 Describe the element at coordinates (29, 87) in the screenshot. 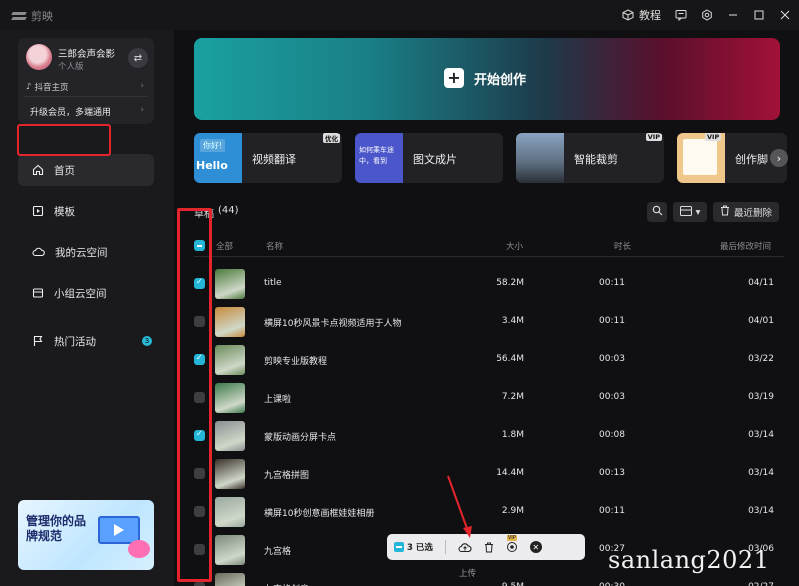

I see `douyin-icon: ♪` at that location.